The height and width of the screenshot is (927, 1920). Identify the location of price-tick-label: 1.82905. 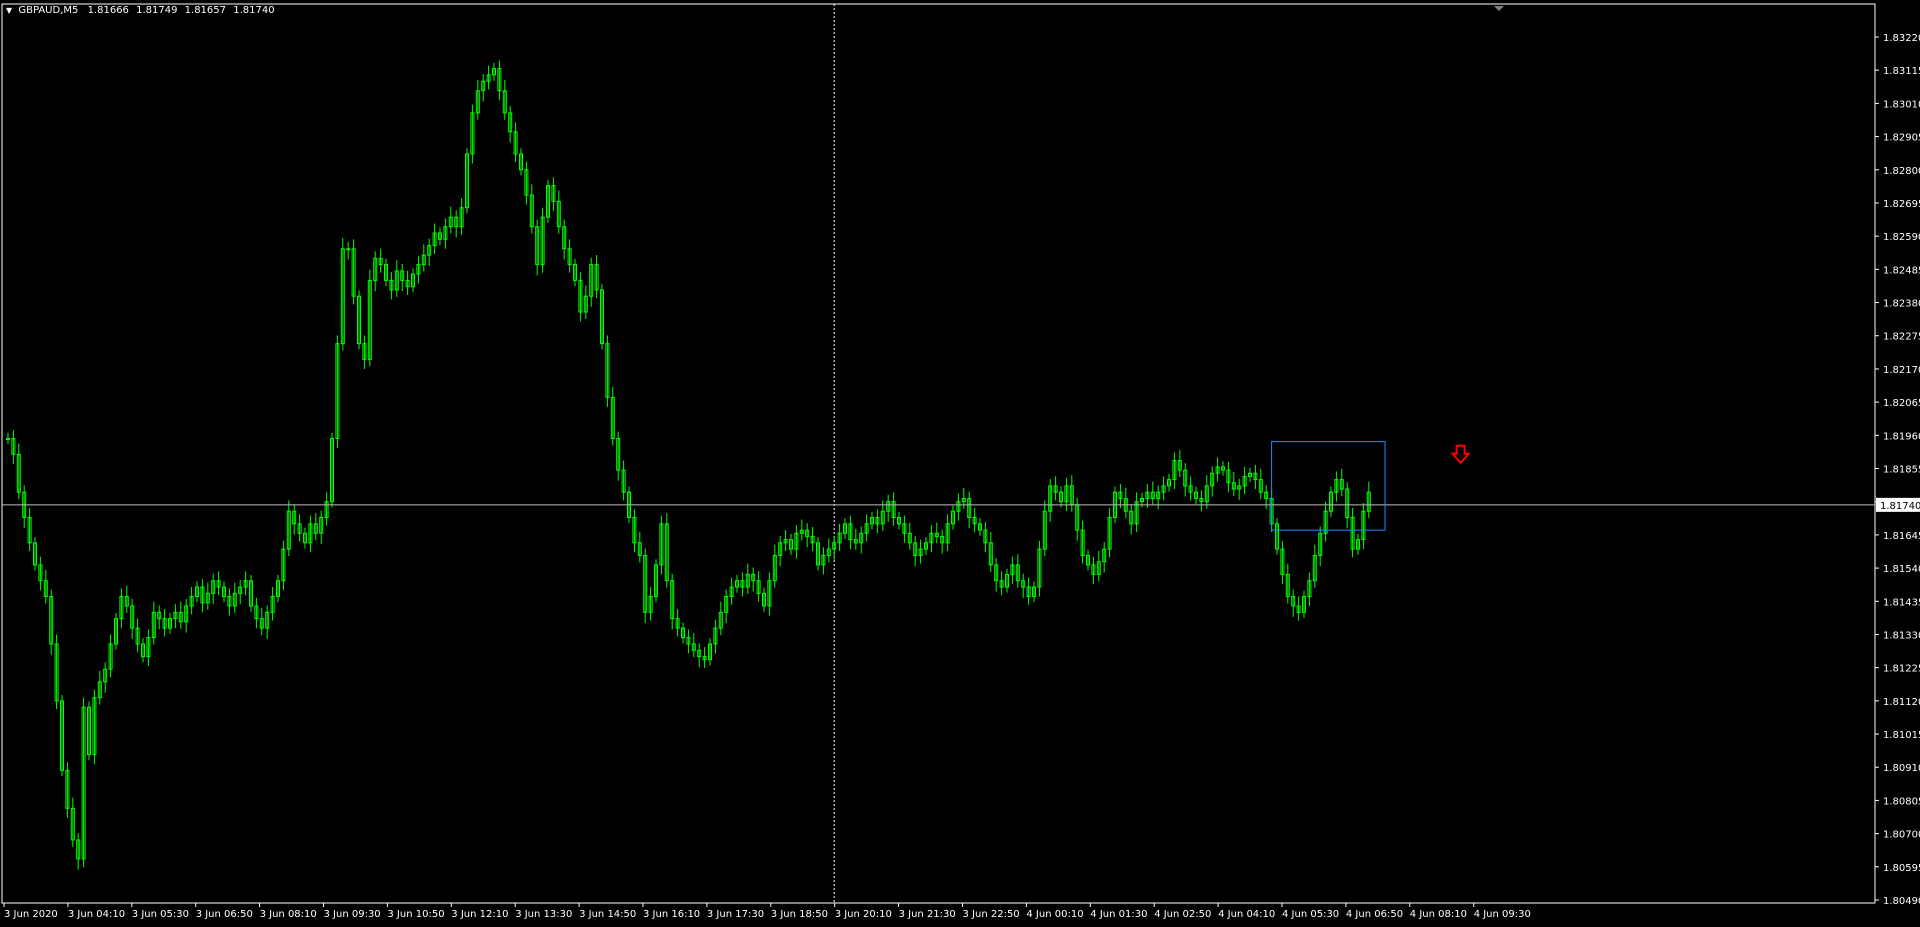
(1901, 138).